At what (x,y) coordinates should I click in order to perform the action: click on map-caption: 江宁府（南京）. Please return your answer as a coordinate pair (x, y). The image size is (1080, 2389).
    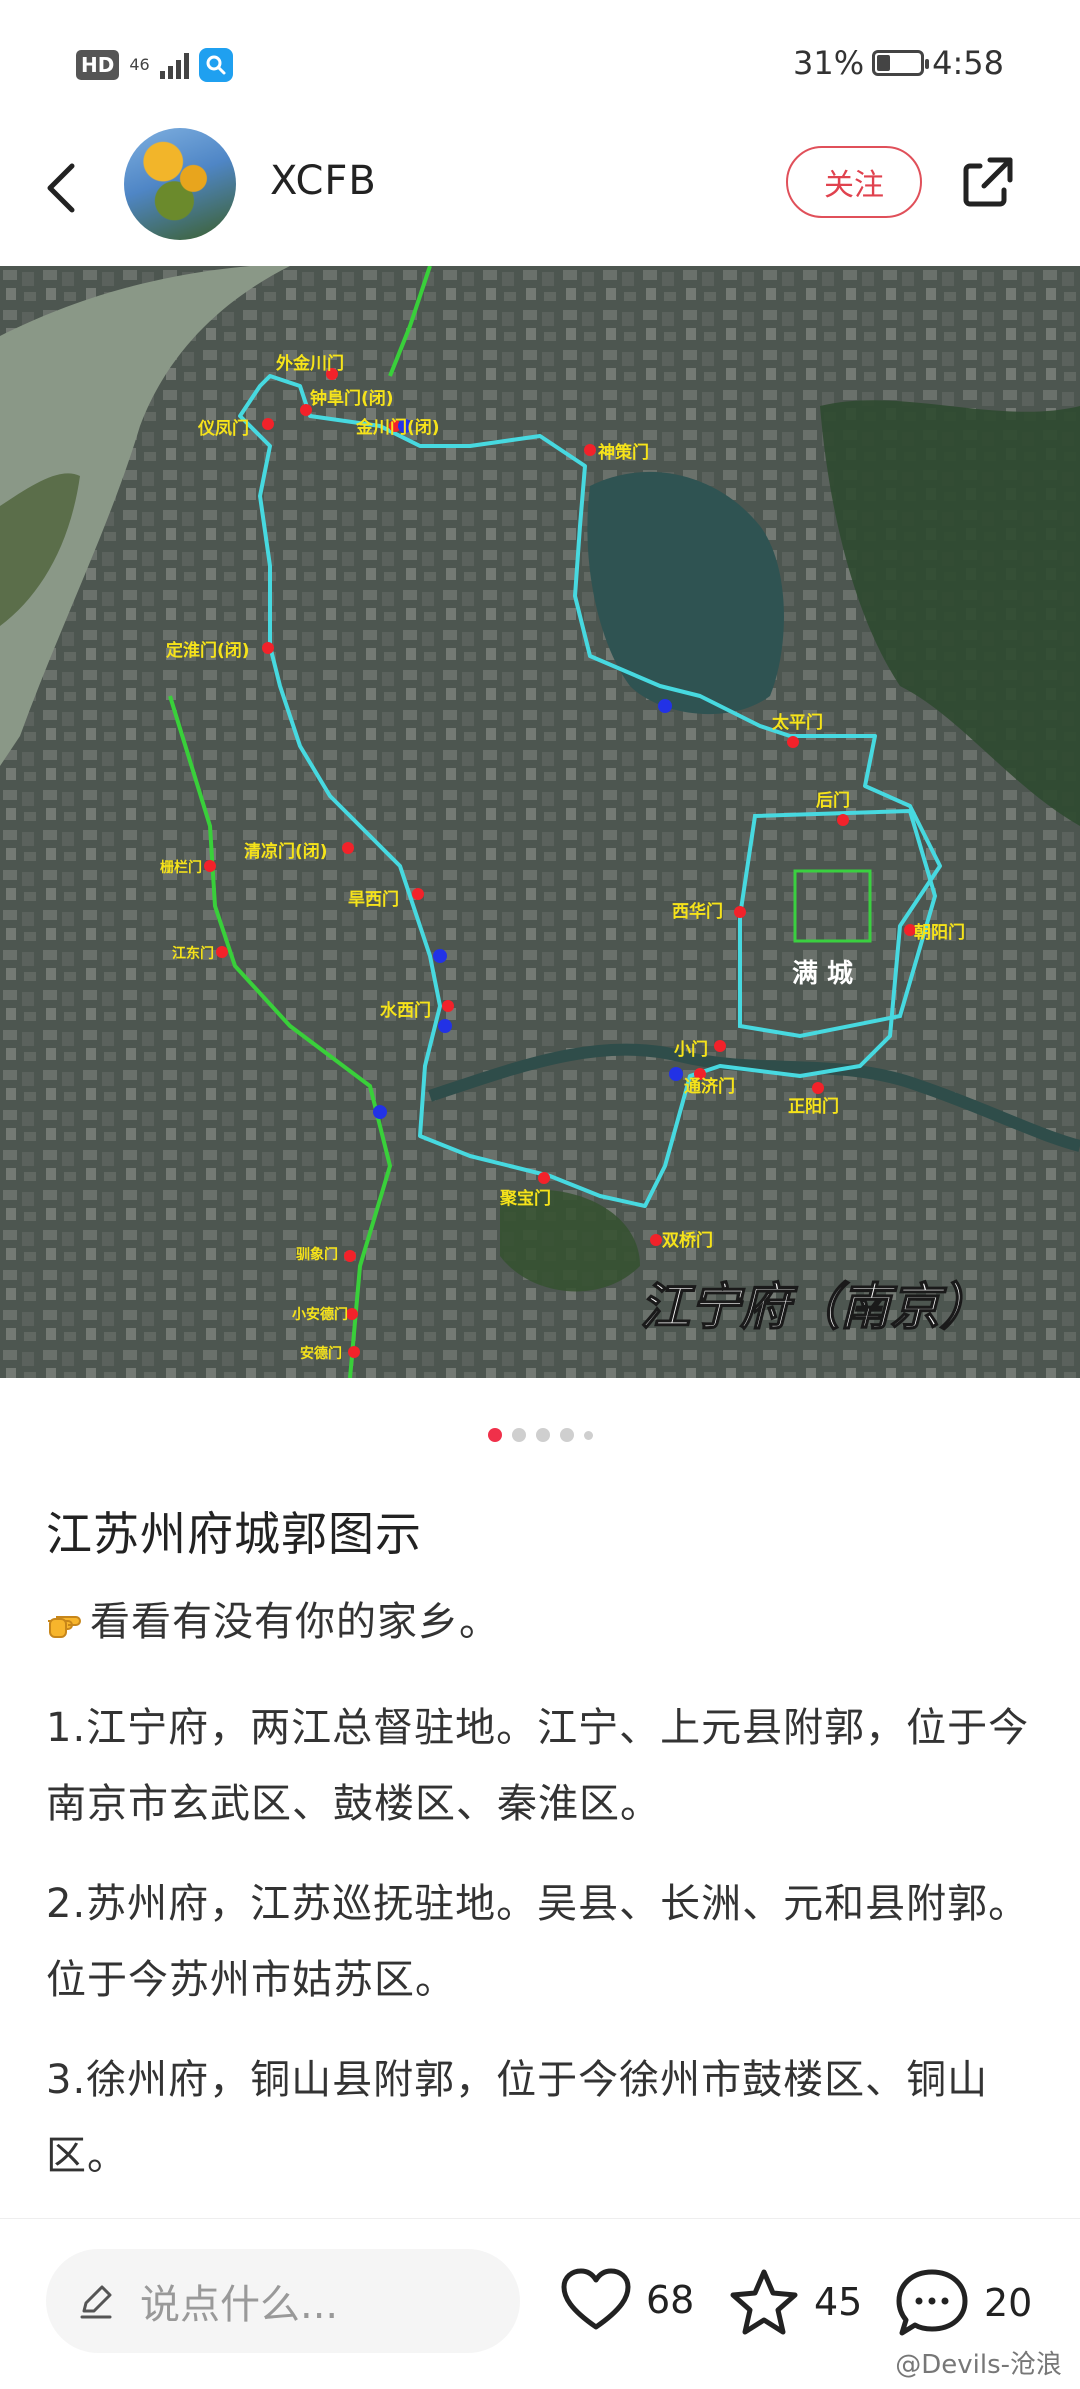
    Looking at the image, I should click on (815, 1307).